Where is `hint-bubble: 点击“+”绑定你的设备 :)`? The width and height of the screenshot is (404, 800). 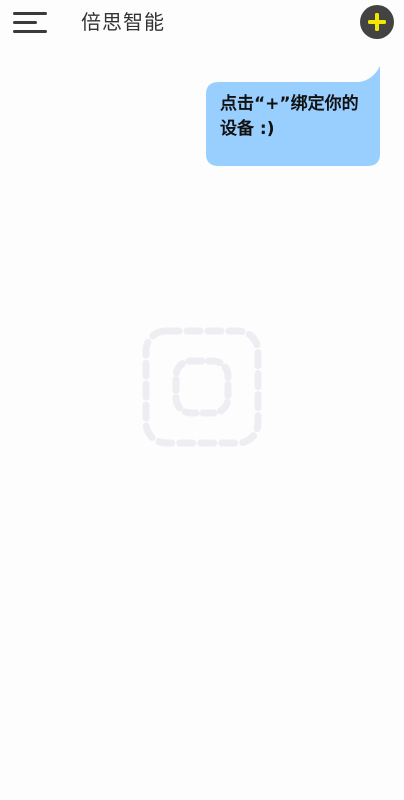 hint-bubble: 点击“+”绑定你的设备 :) is located at coordinates (294, 115).